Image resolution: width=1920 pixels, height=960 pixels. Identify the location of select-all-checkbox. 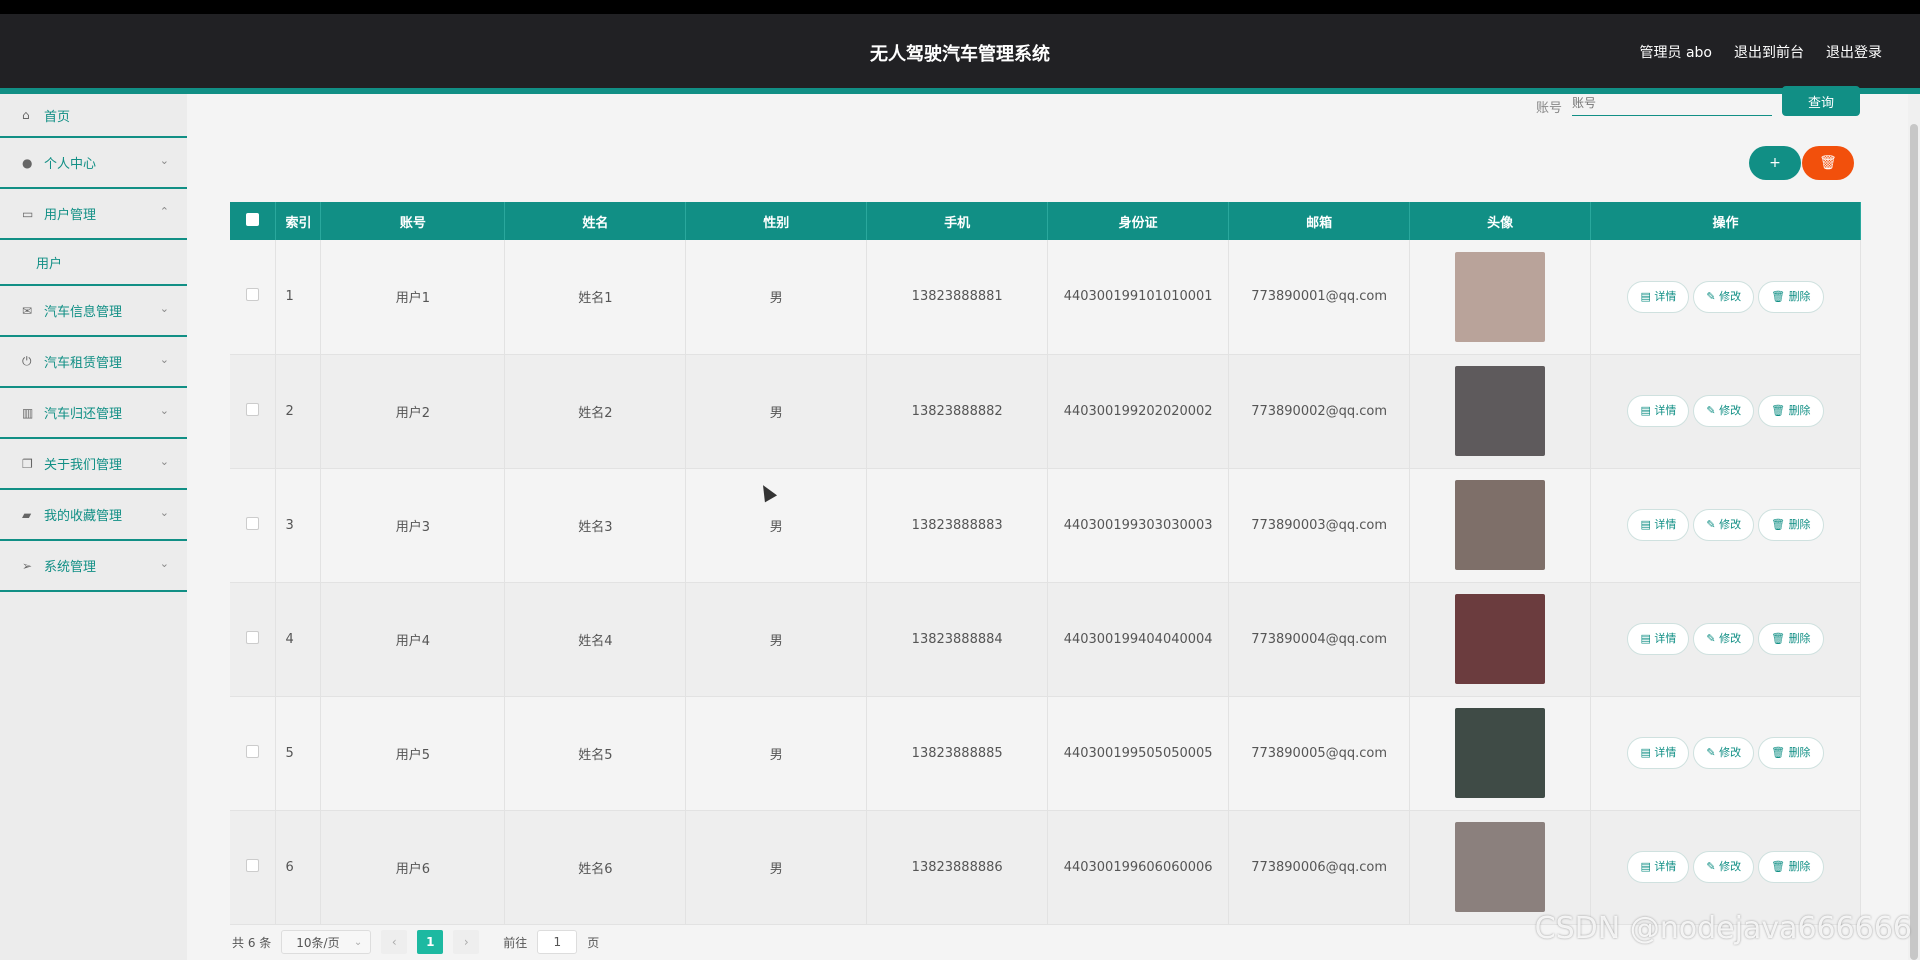
(253, 219).